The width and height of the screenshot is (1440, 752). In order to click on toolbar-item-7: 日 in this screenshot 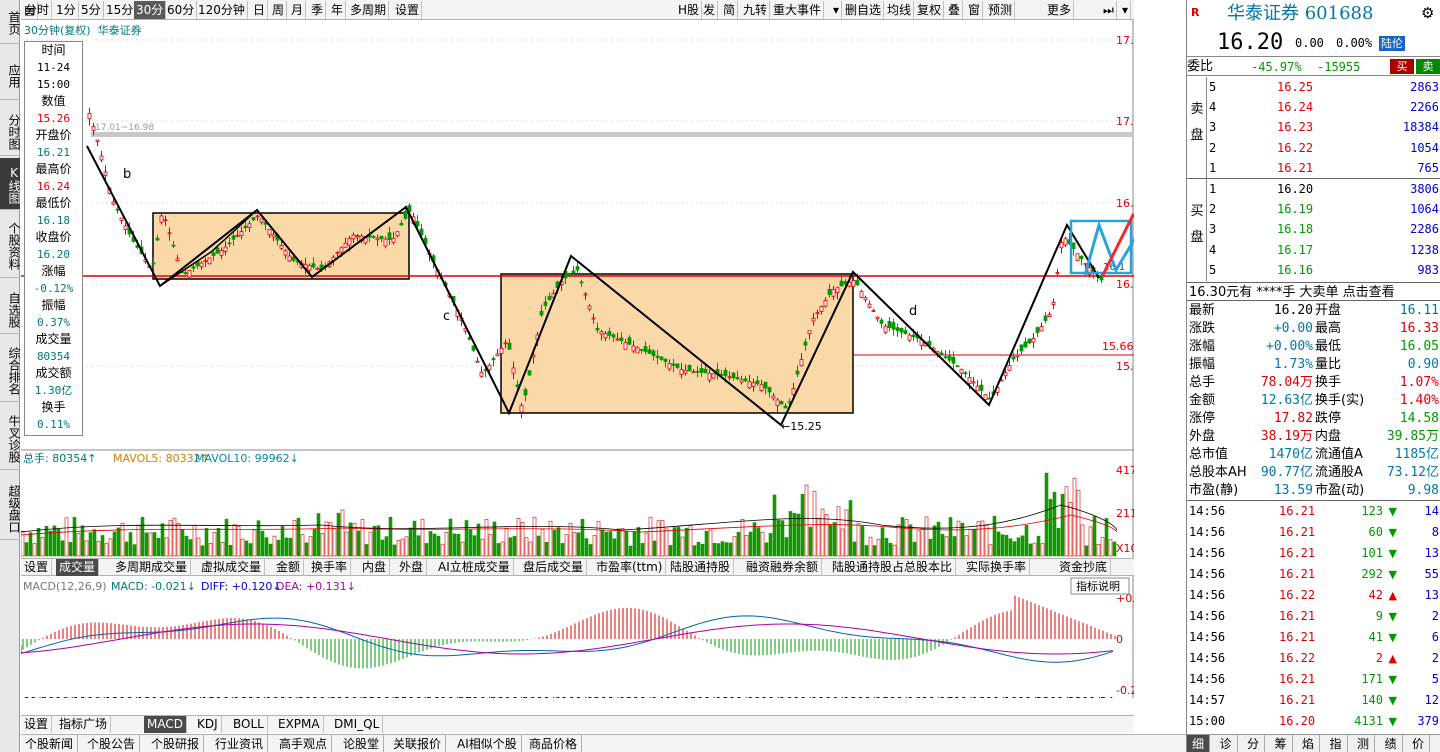, I will do `click(260, 10)`.